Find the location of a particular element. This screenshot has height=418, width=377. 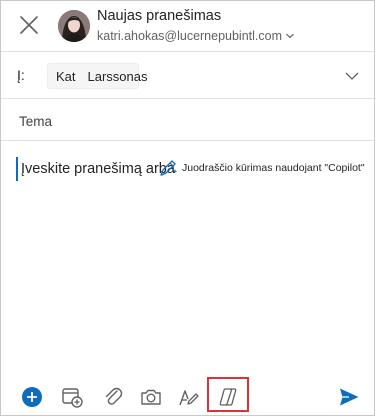

close-icon is located at coordinates (29, 25).